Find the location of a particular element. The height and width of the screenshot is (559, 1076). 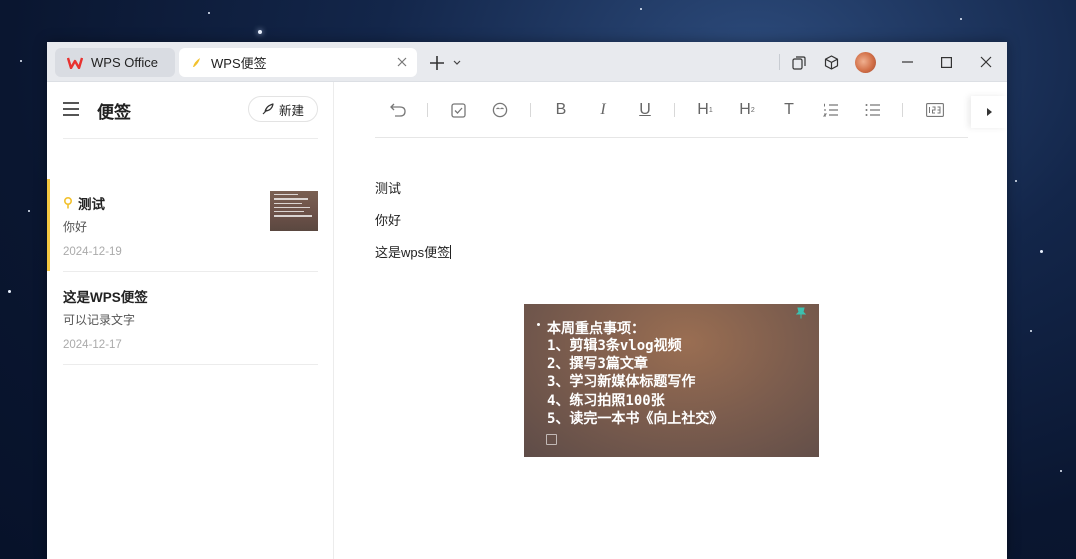

heading1-icon: H1 is located at coordinates (705, 110).